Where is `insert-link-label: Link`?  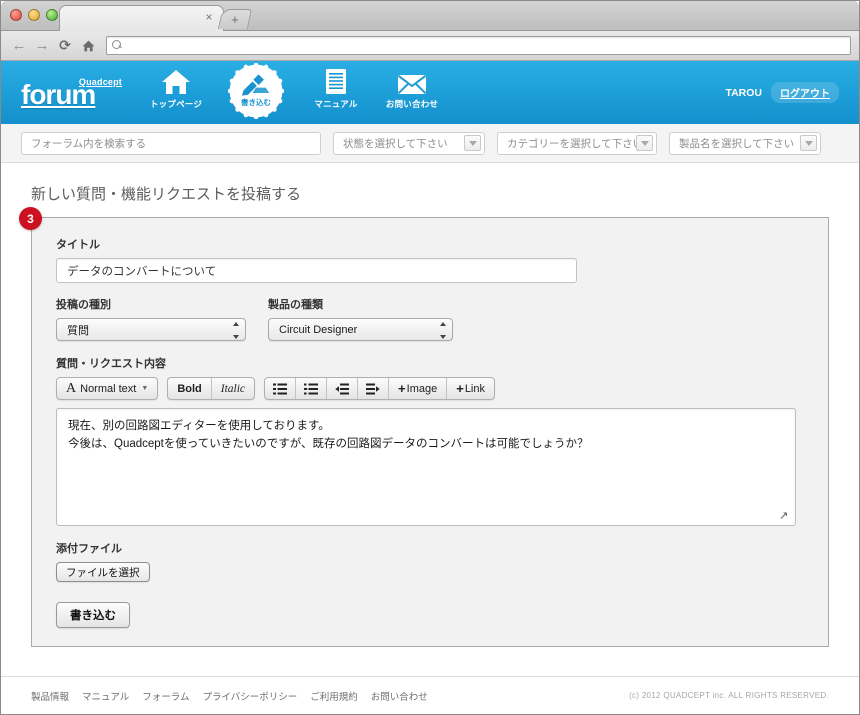 insert-link-label: Link is located at coordinates (474, 388).